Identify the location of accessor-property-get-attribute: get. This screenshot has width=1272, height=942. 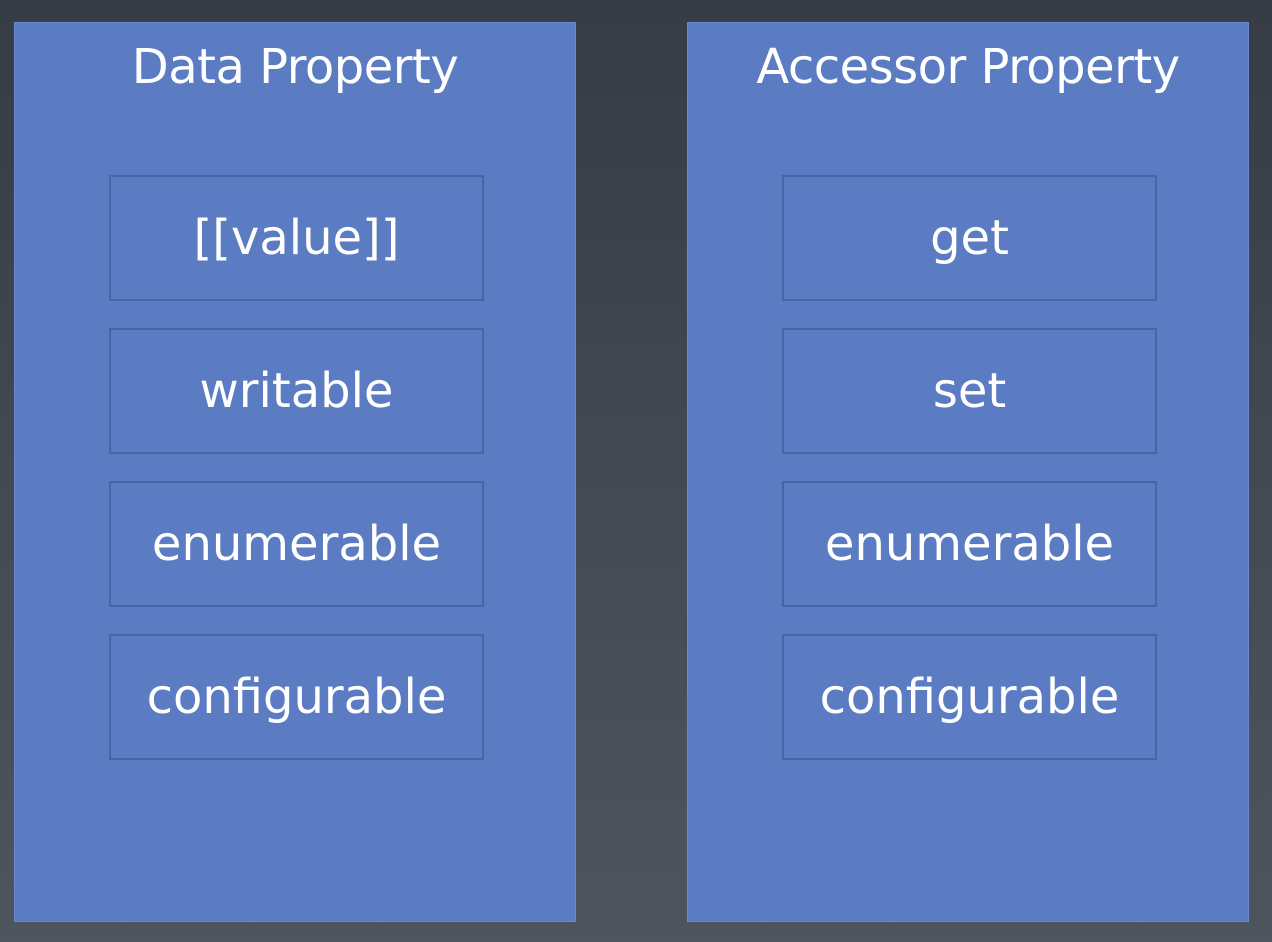
(969, 238).